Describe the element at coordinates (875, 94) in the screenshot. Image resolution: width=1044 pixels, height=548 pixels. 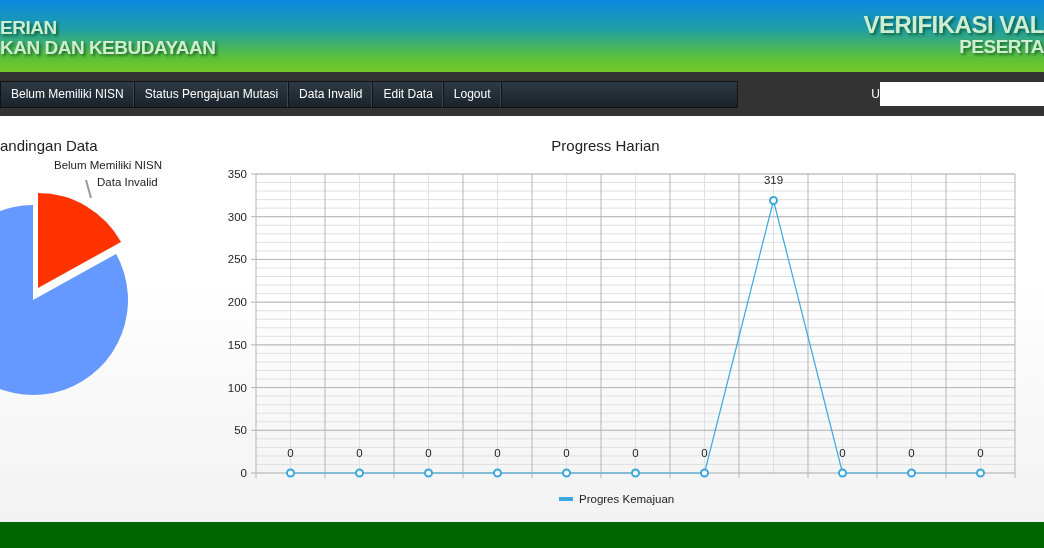
I see `field-label: U` at that location.